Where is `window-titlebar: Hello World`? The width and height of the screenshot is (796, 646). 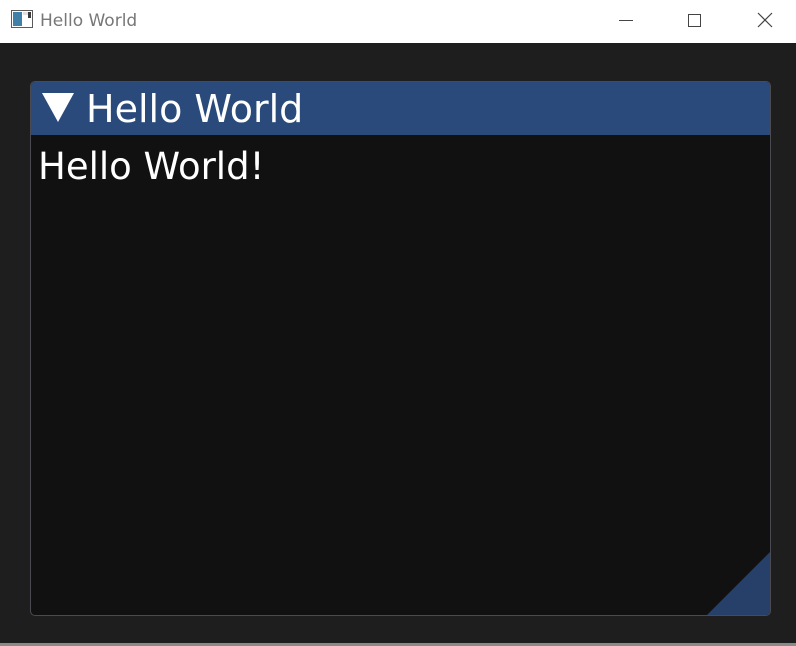 window-titlebar: Hello World is located at coordinates (398, 21).